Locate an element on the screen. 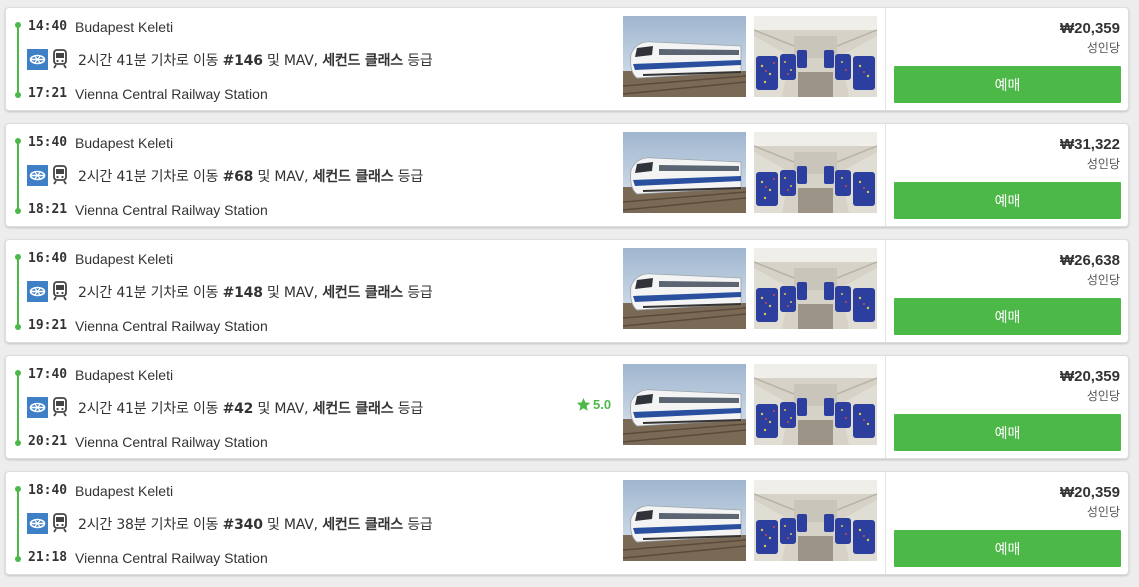  arrival-time: 18:21 is located at coordinates (48, 209).